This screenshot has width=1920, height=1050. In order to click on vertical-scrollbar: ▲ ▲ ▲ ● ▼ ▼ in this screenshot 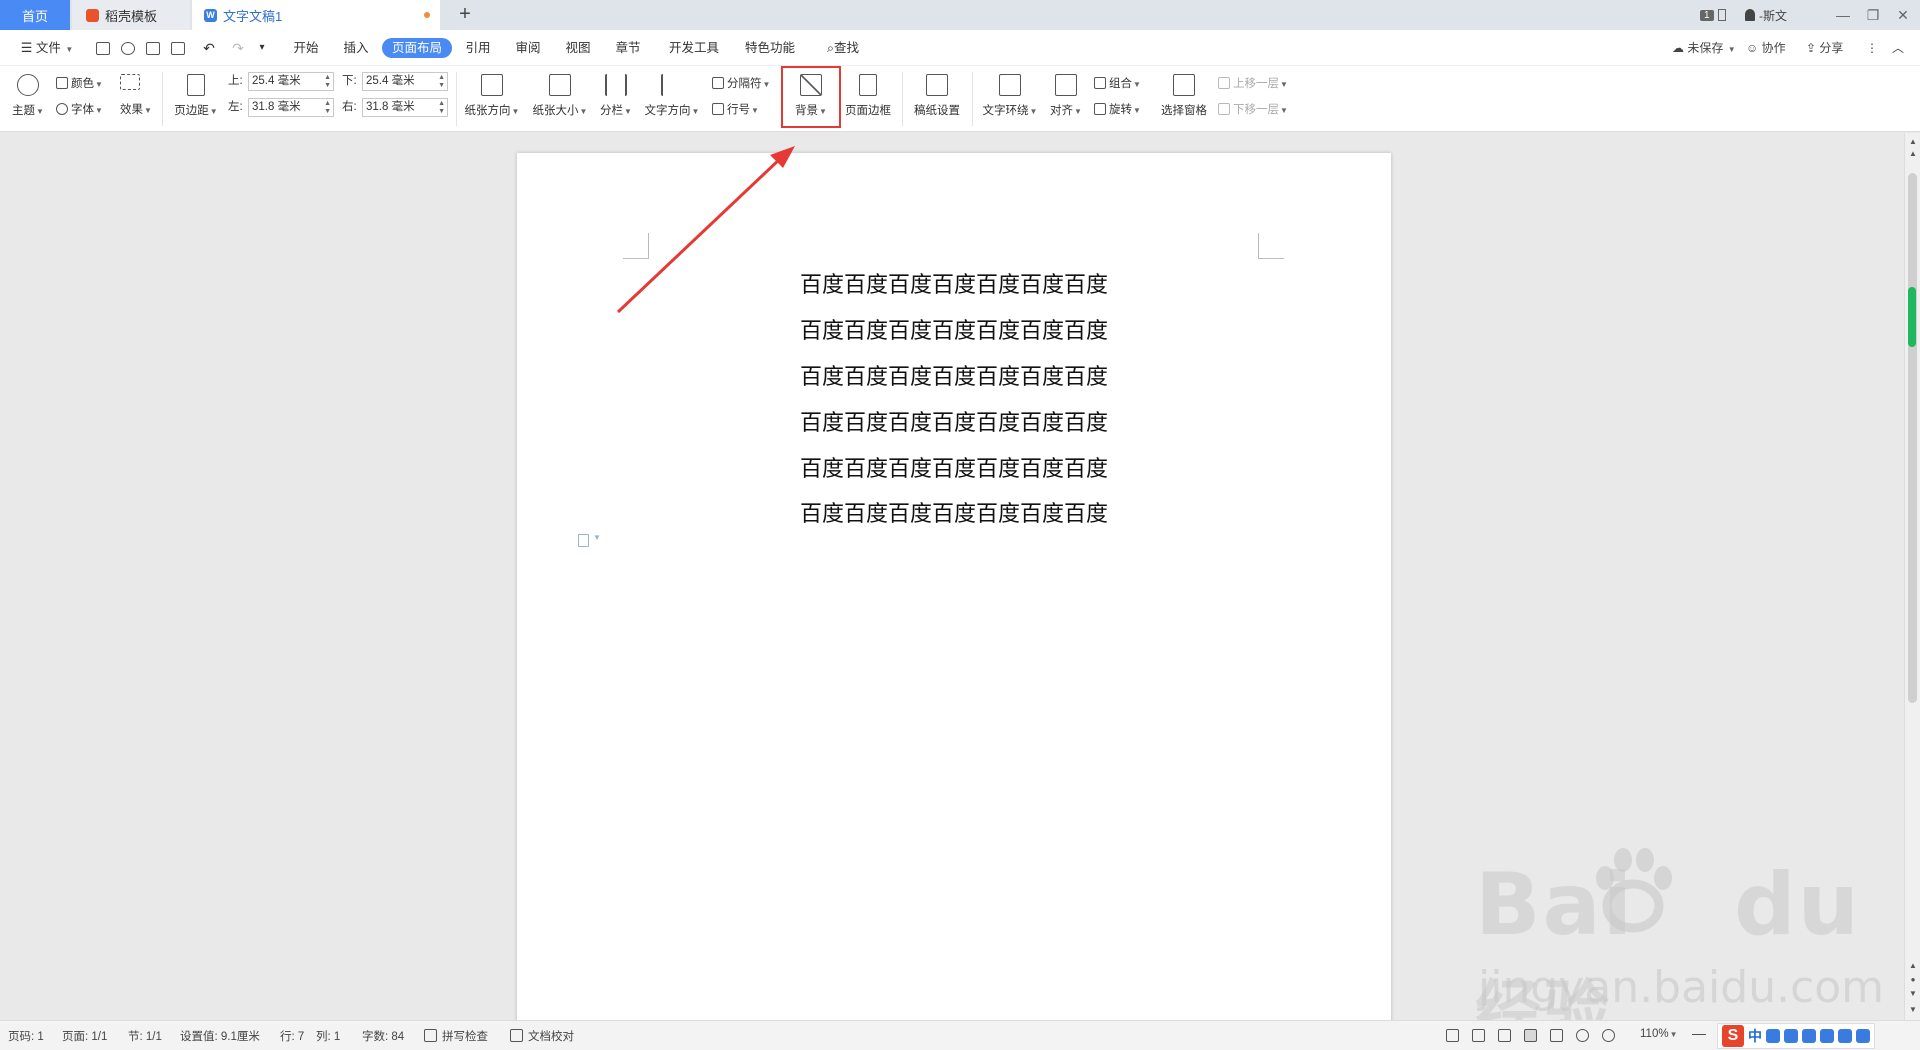, I will do `click(1912, 576)`.